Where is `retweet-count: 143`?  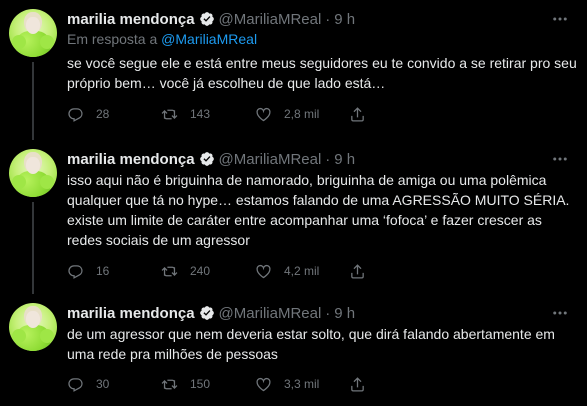
retweet-count: 143 is located at coordinates (200, 114).